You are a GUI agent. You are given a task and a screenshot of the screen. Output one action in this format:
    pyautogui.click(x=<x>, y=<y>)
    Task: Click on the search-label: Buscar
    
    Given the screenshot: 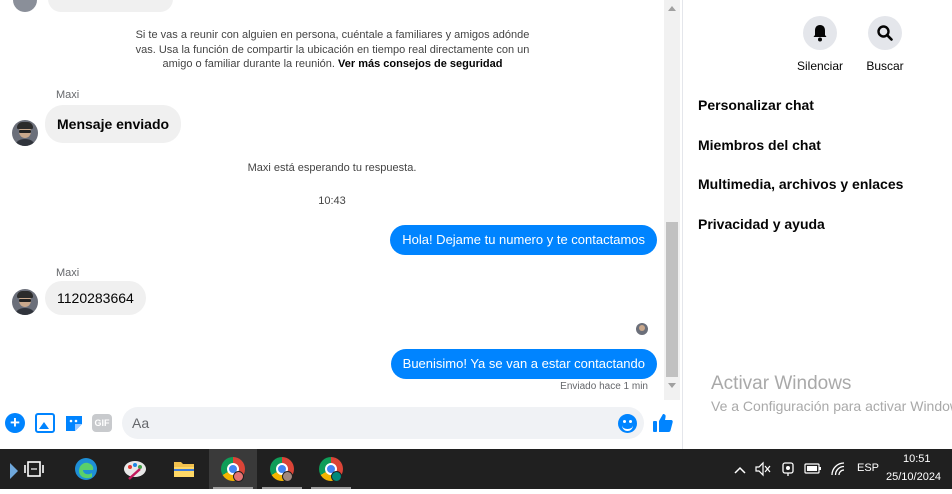 What is the action you would take?
    pyautogui.click(x=885, y=66)
    